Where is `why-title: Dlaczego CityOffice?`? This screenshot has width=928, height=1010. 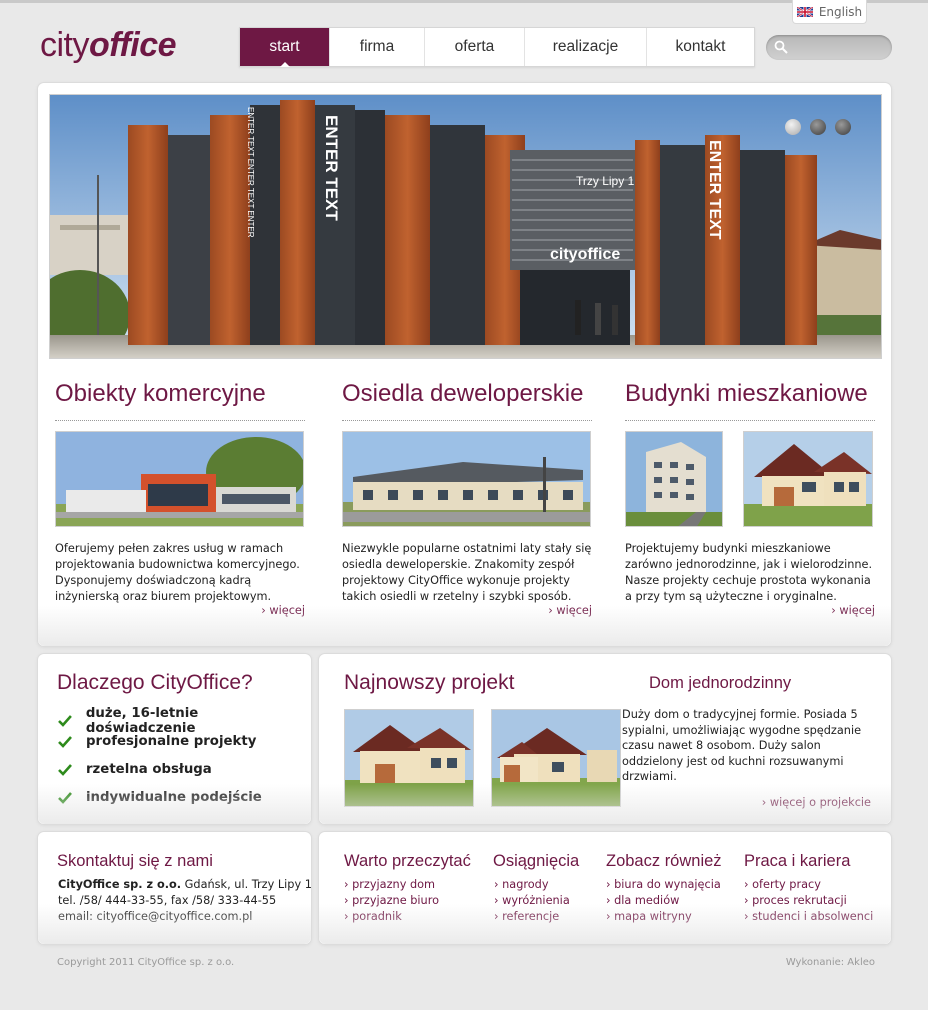 why-title: Dlaczego CityOffice? is located at coordinates (155, 682).